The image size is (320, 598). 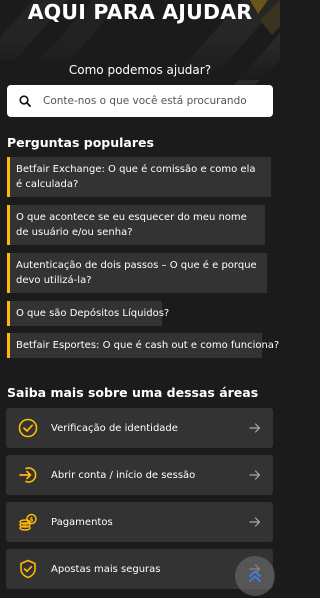 I want to click on area-safer-betting: Apostas mais seguras, so click(x=139, y=569).